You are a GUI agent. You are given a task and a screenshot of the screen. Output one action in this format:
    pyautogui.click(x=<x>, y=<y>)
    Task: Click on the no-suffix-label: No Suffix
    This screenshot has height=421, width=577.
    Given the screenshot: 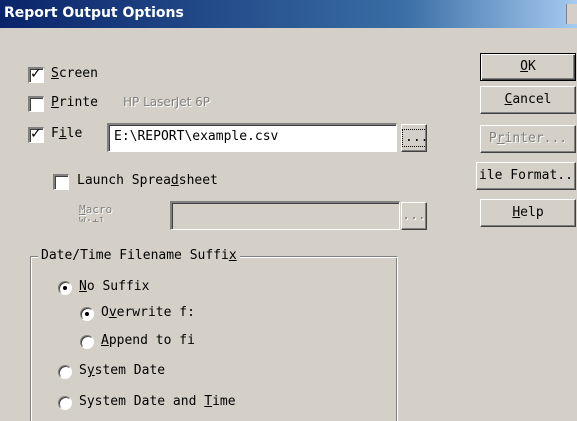 What is the action you would take?
    pyautogui.click(x=114, y=286)
    